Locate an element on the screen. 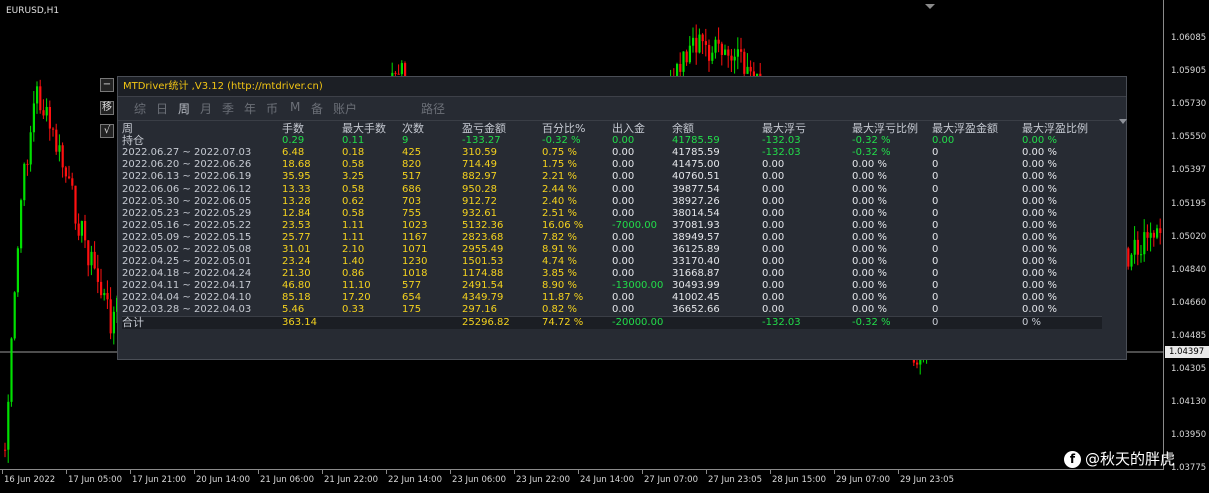 Image resolution: width=1209 pixels, height=493 pixels. table-cell: 912.72 is located at coordinates (479, 201).